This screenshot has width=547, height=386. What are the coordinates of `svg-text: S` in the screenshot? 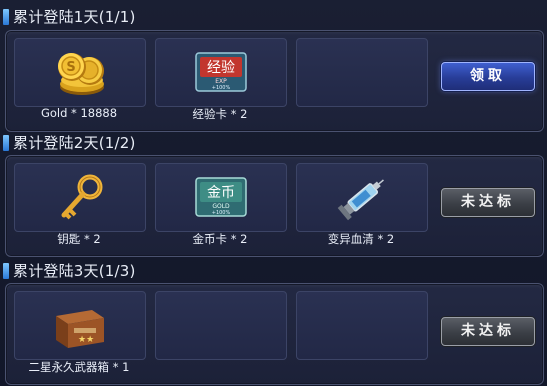 It's located at (70, 67).